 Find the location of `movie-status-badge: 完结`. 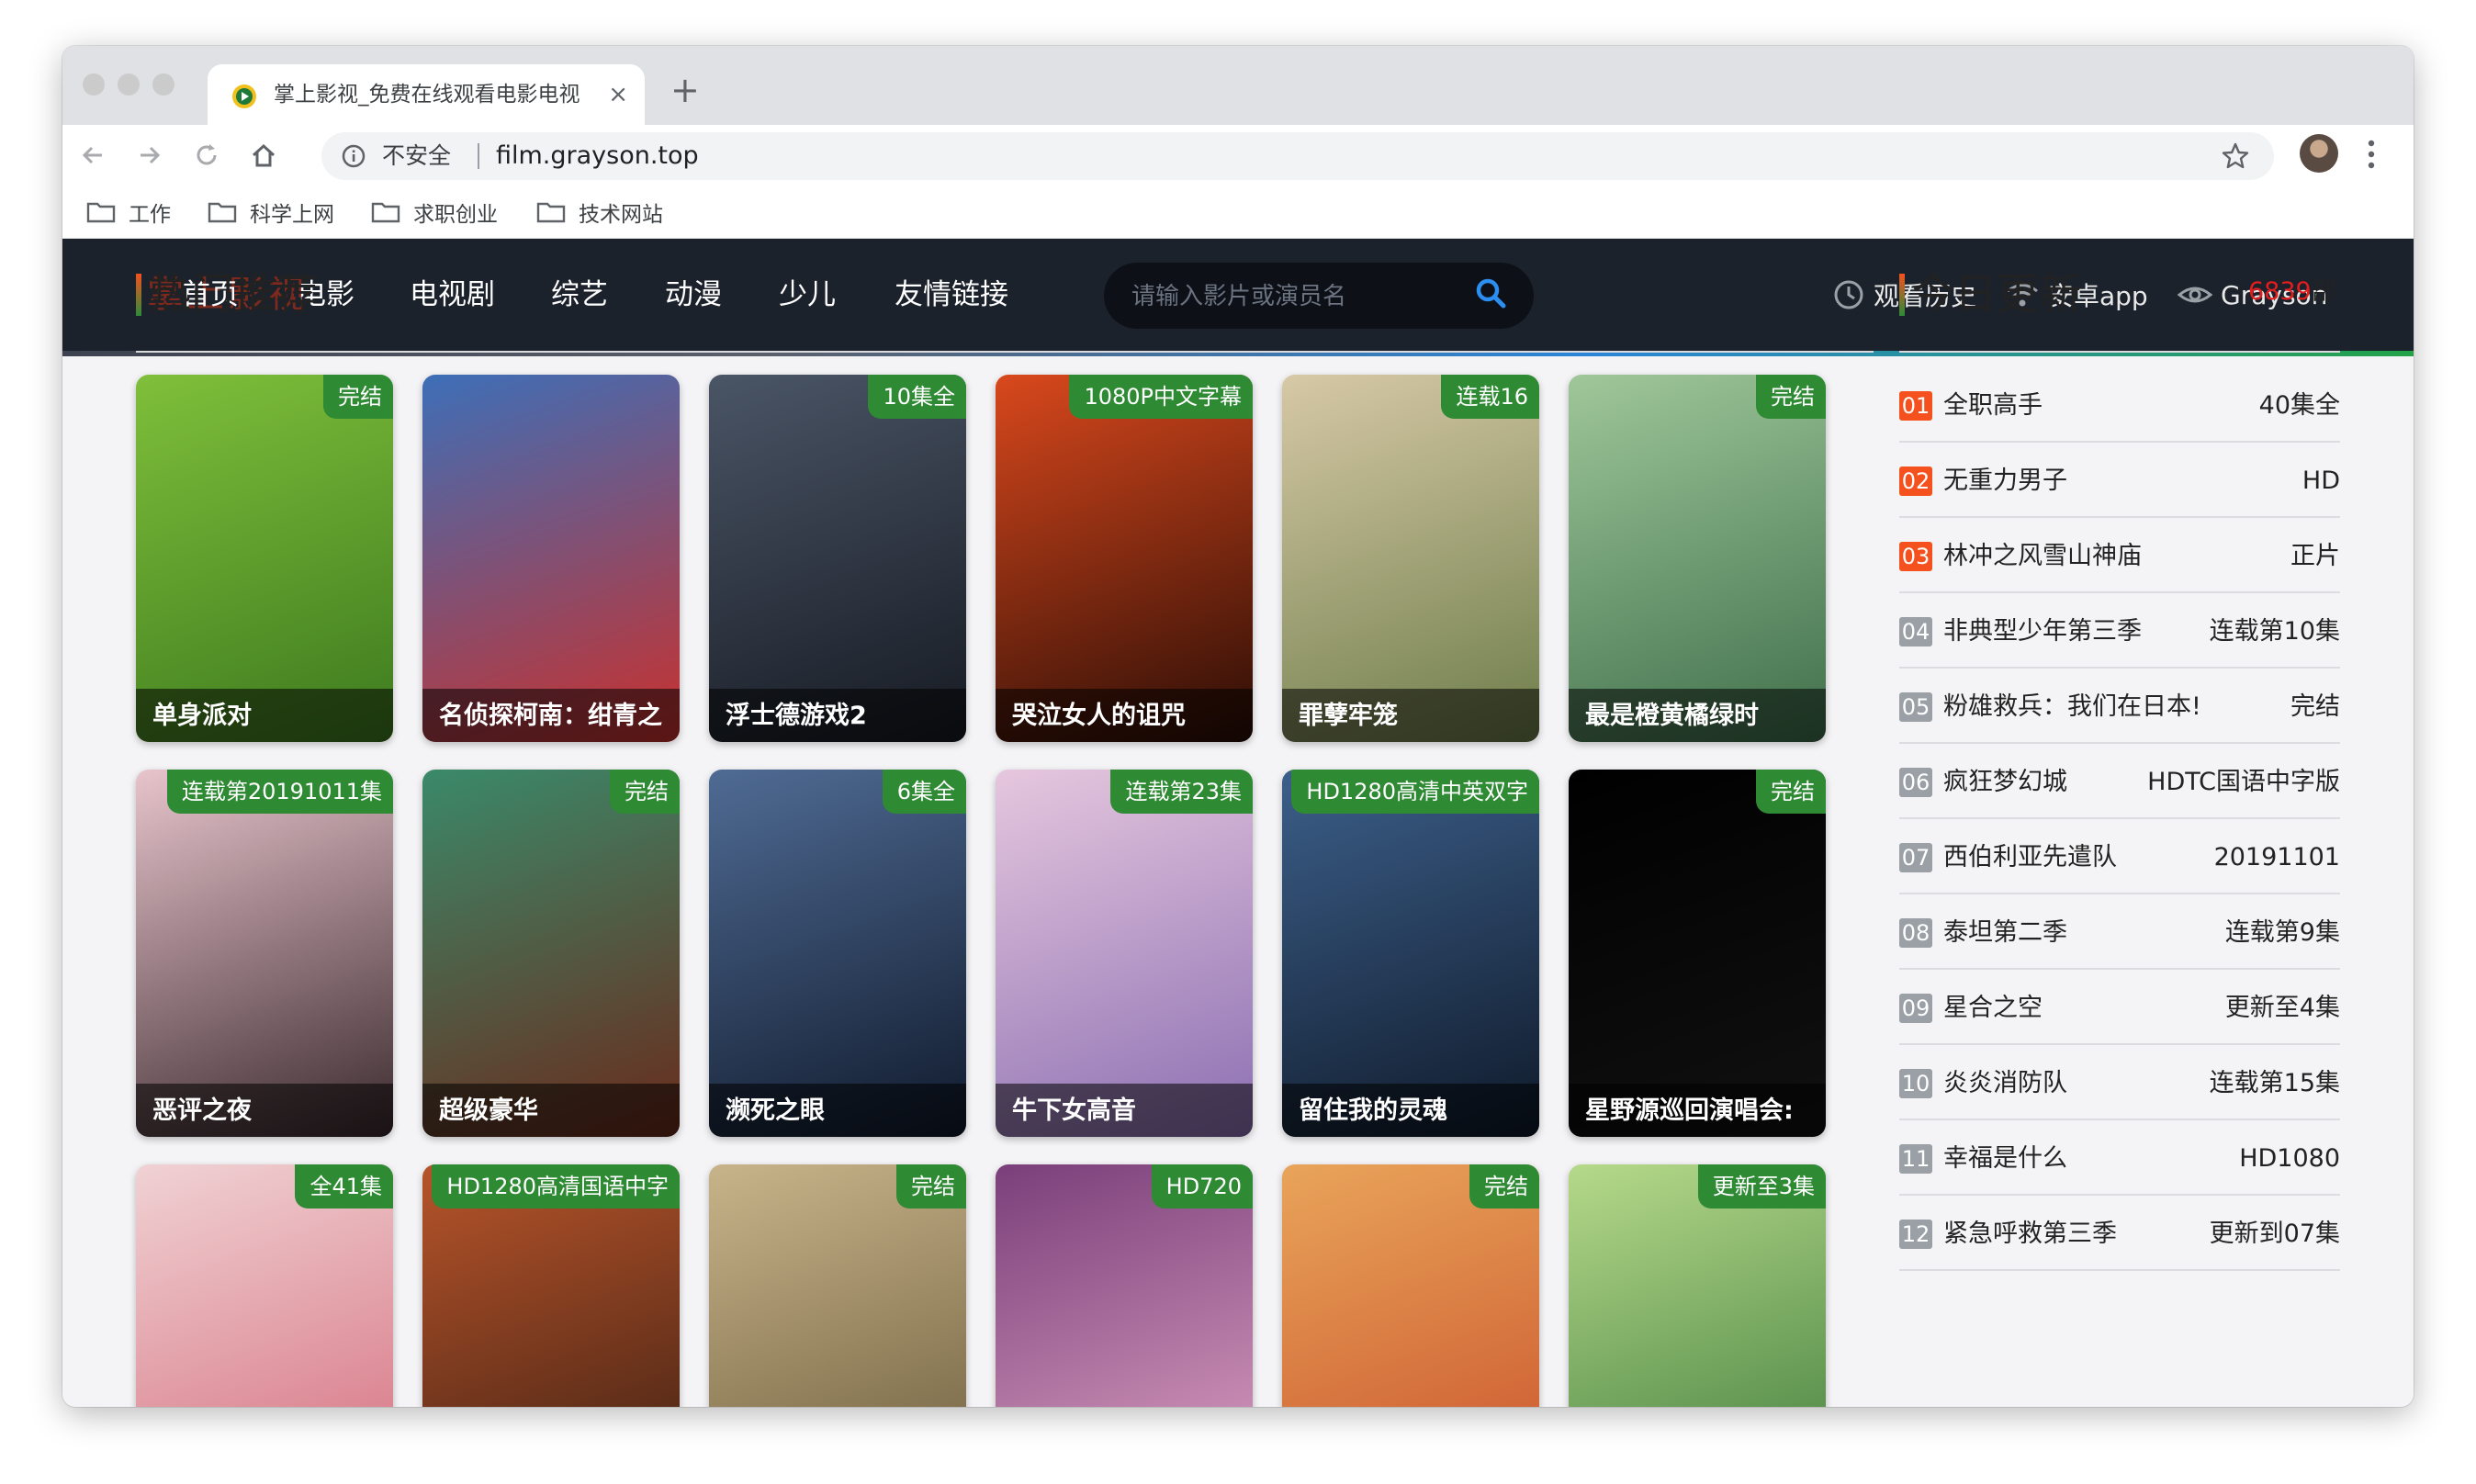

movie-status-badge: 完结 is located at coordinates (931, 1187).